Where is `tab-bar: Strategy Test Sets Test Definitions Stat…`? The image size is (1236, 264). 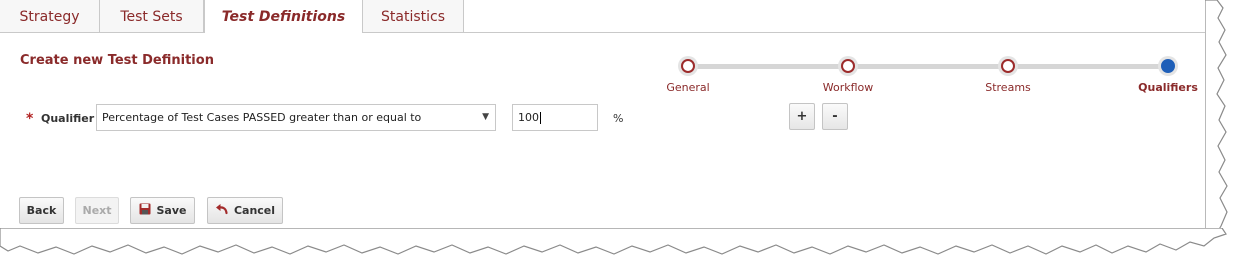
tab-bar: Strategy Test Sets Test Definitions Stat… is located at coordinates (607, 16).